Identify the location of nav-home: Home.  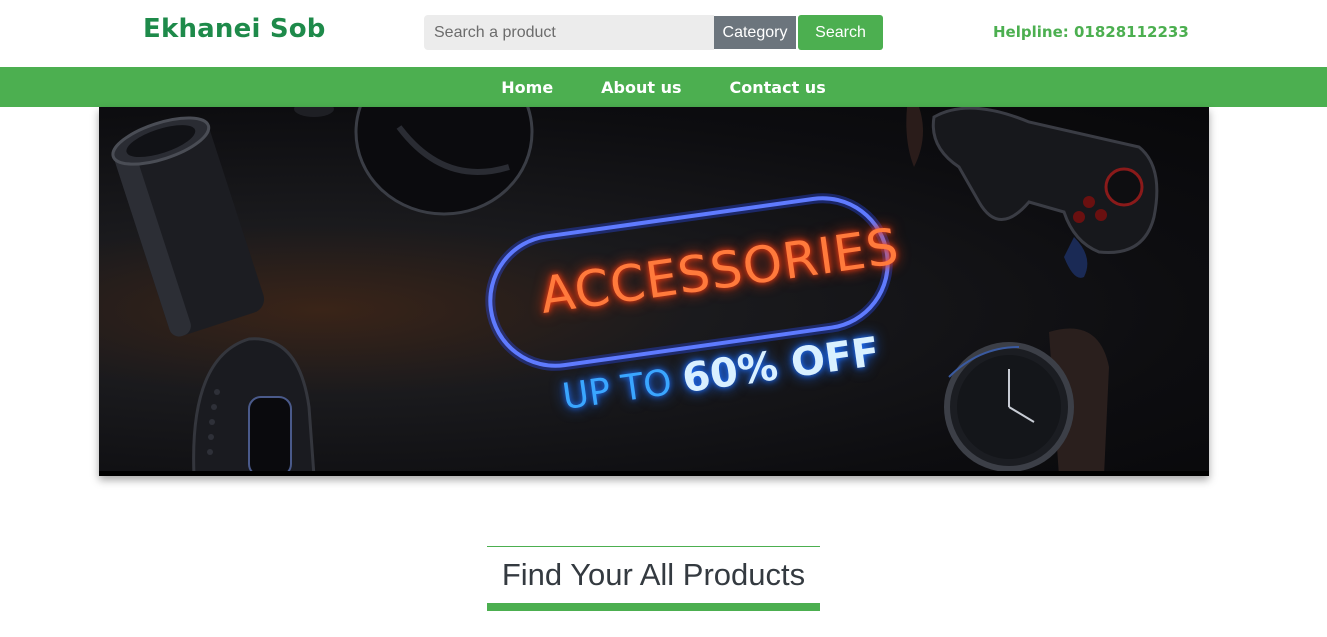
(527, 87).